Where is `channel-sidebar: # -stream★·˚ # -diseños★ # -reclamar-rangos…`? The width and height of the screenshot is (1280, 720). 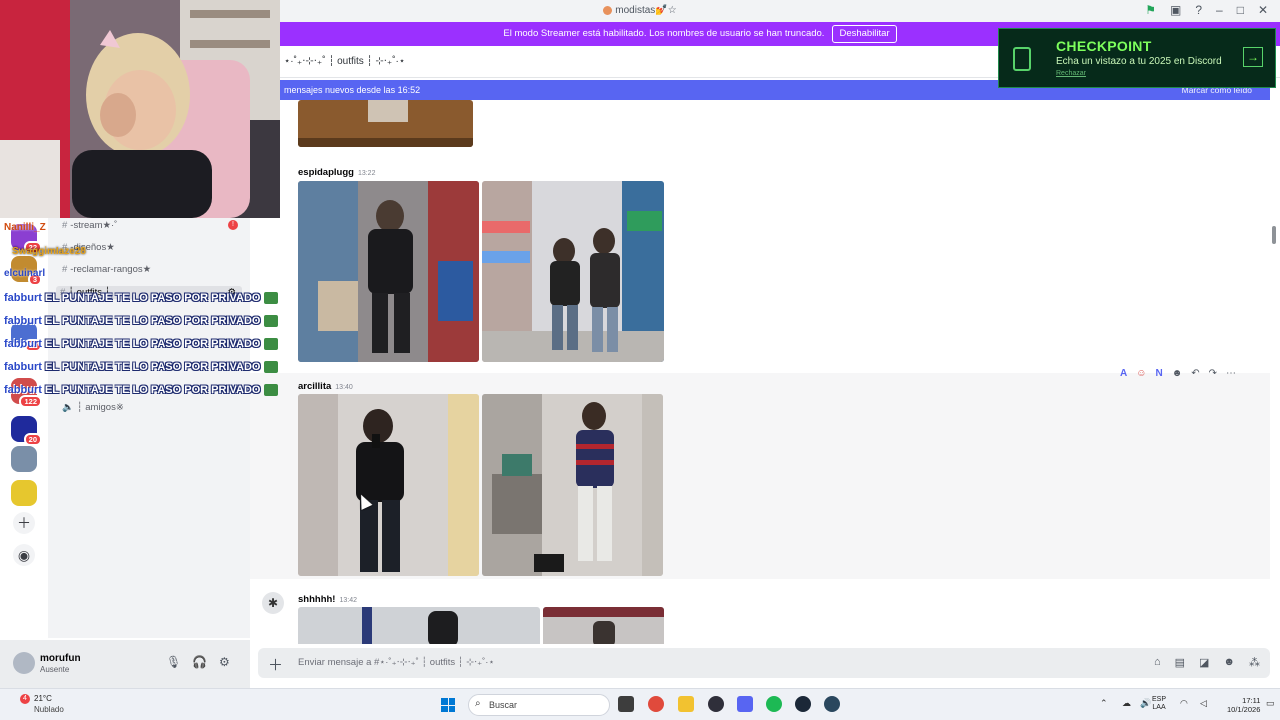
channel-sidebar: # -stream★·˚ # -diseños★ # -reclamar-rangos… is located at coordinates (149, 428).